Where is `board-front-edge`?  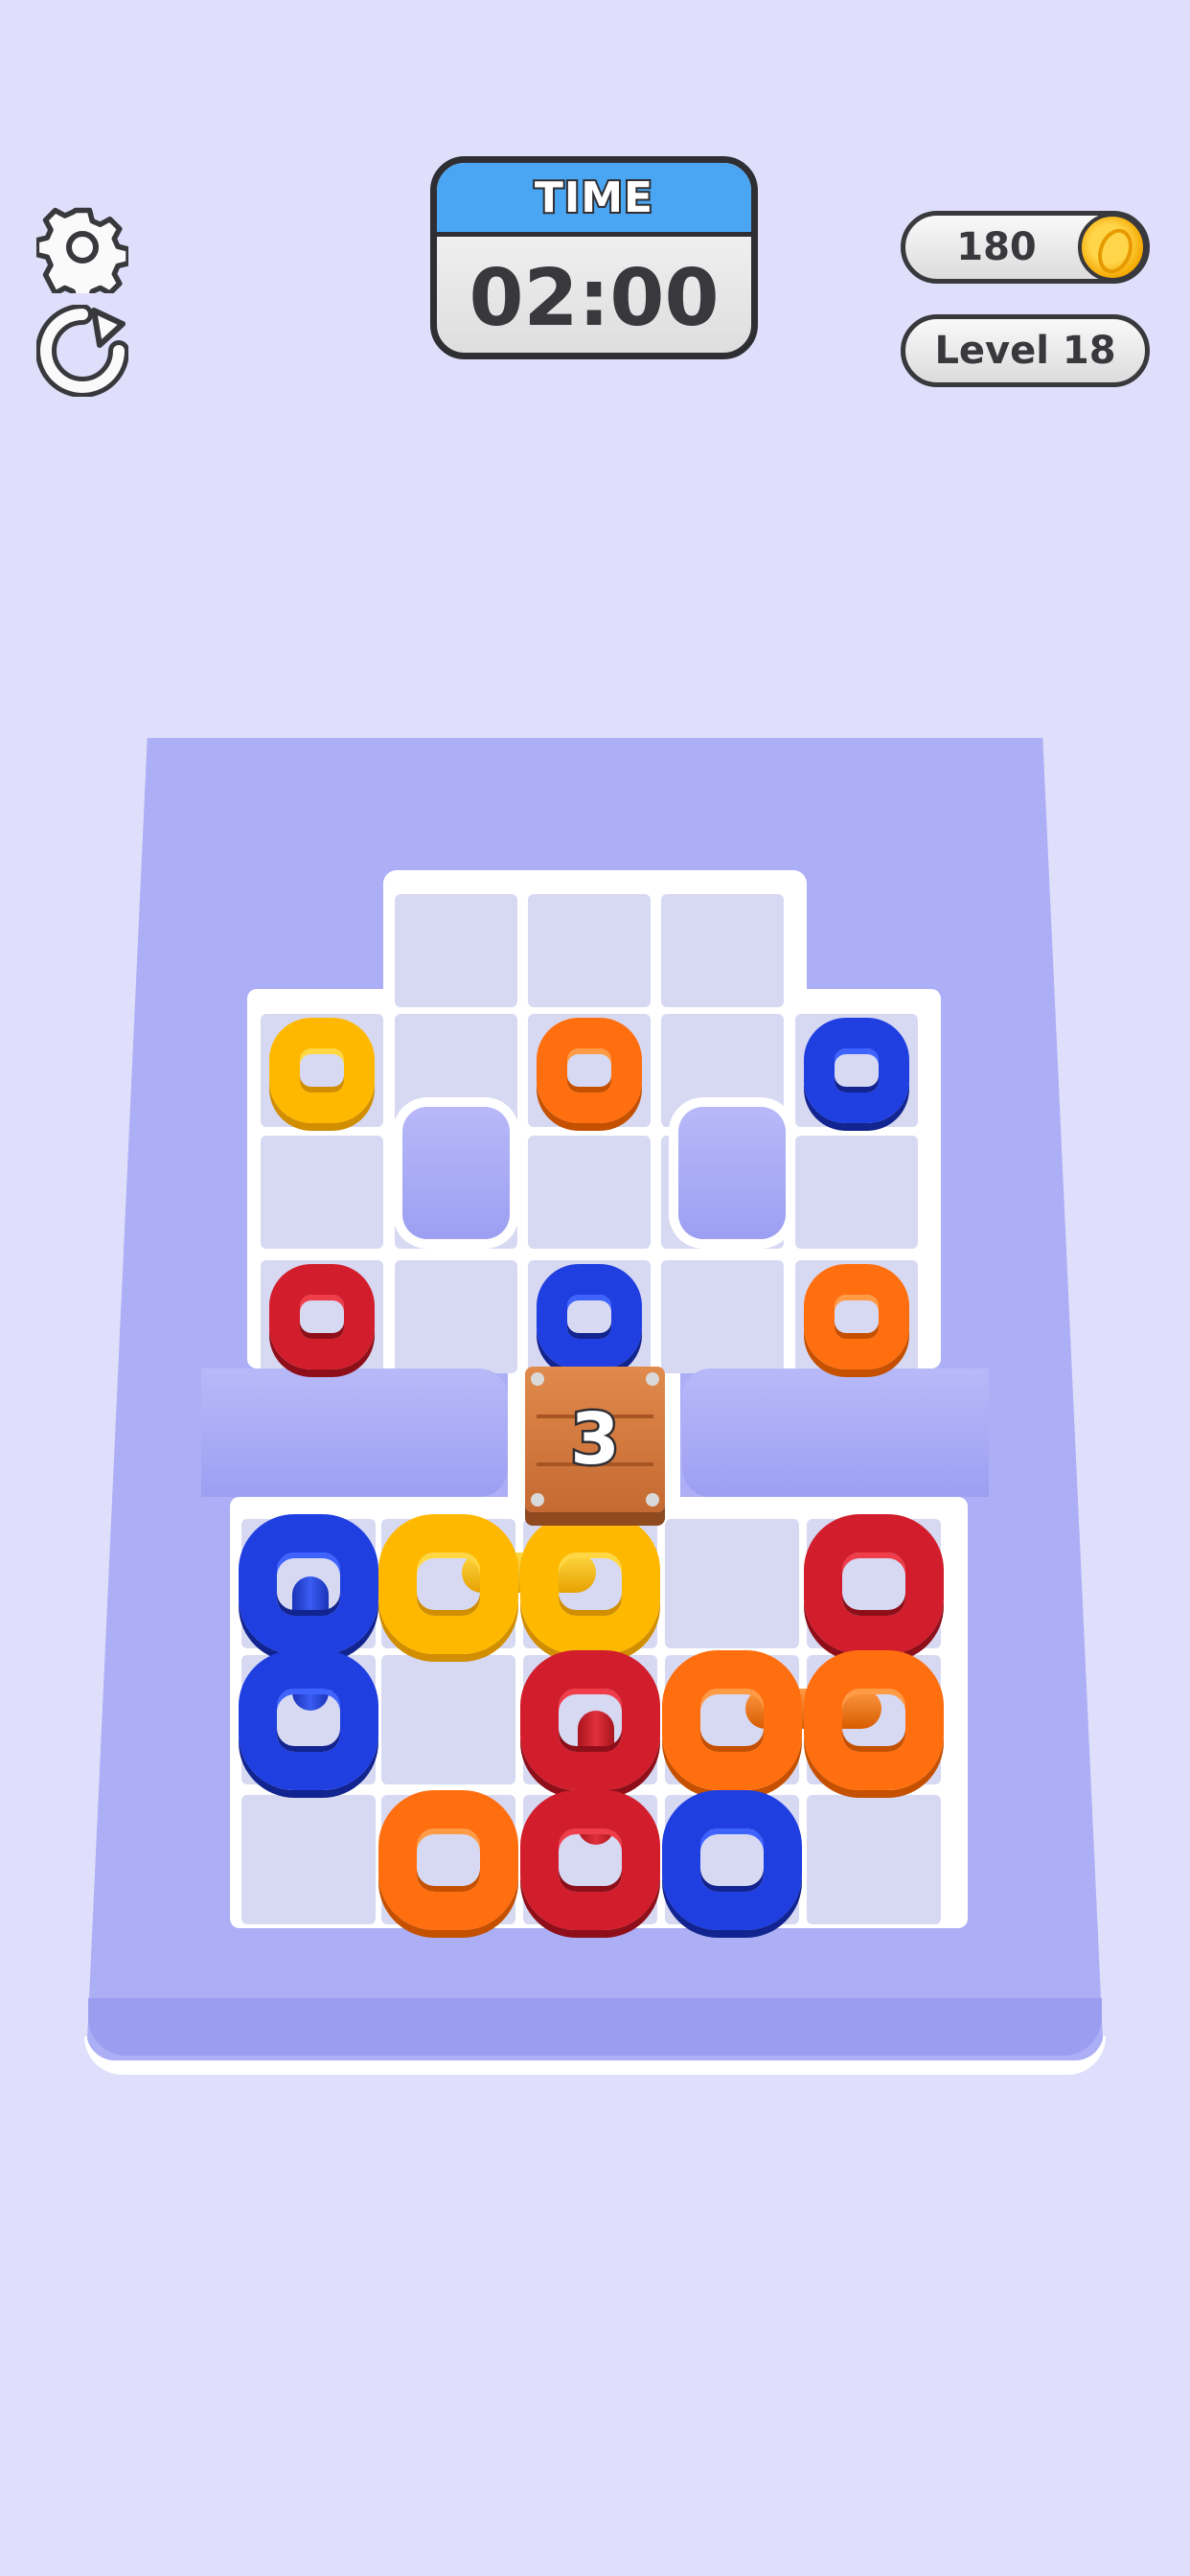
board-front-edge is located at coordinates (595, 2027).